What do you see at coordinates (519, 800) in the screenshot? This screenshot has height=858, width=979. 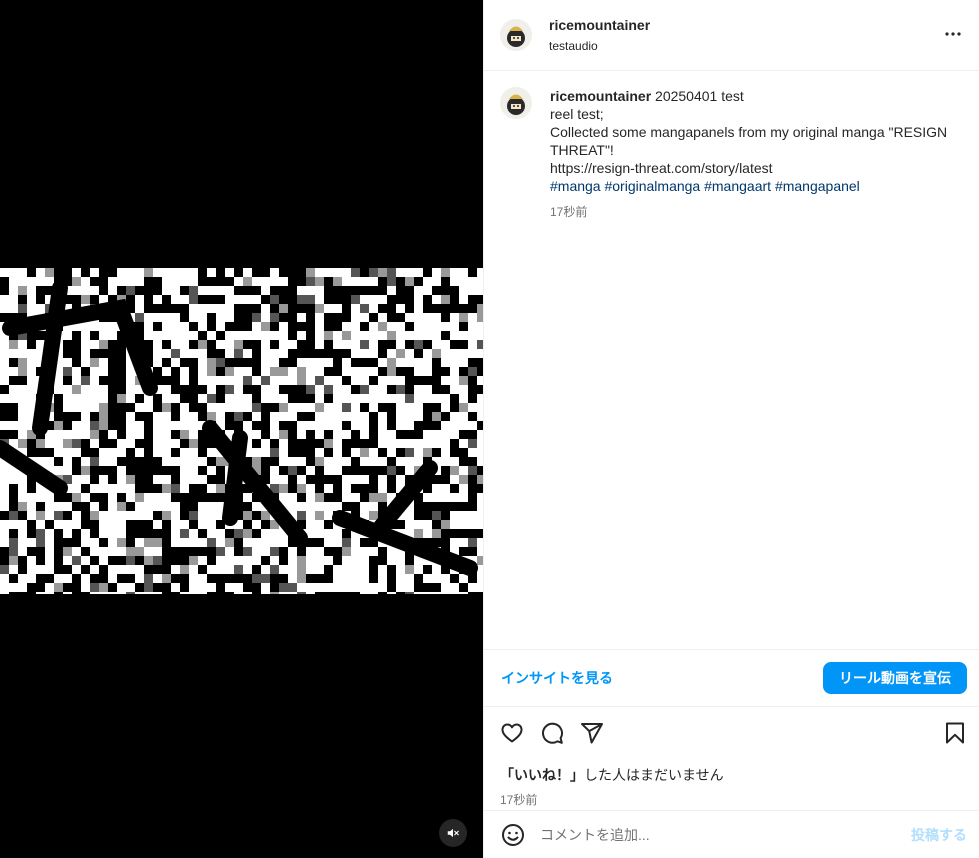 I see `post-time: 17秒前` at bounding box center [519, 800].